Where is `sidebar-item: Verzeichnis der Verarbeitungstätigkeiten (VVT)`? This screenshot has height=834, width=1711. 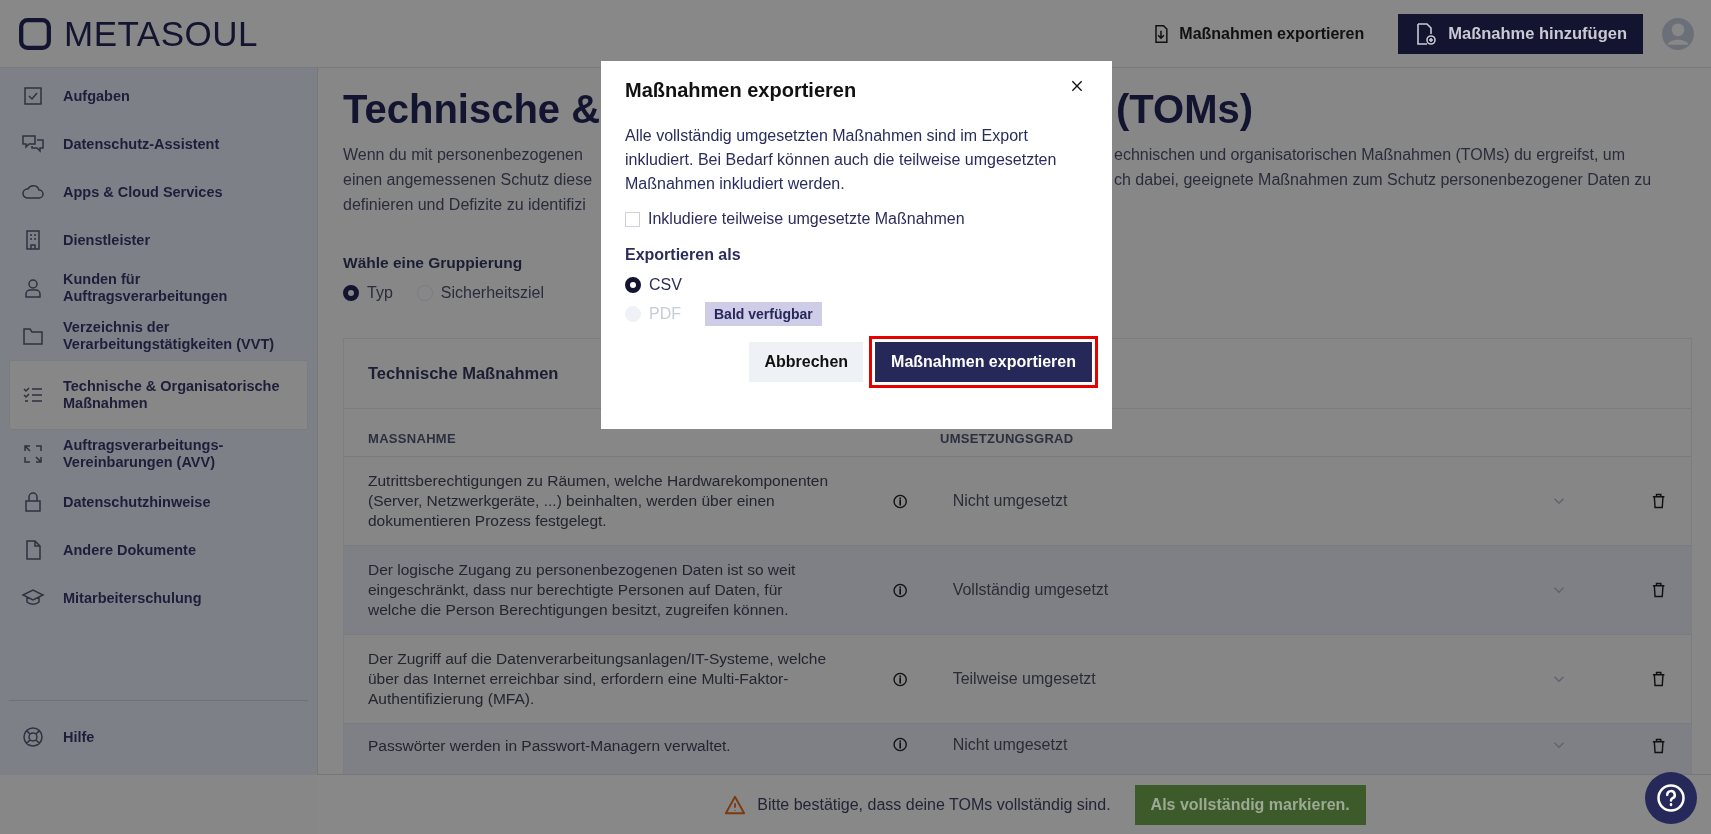 sidebar-item: Verzeichnis der Verarbeitungstätigkeiten (VVT) is located at coordinates (158, 336).